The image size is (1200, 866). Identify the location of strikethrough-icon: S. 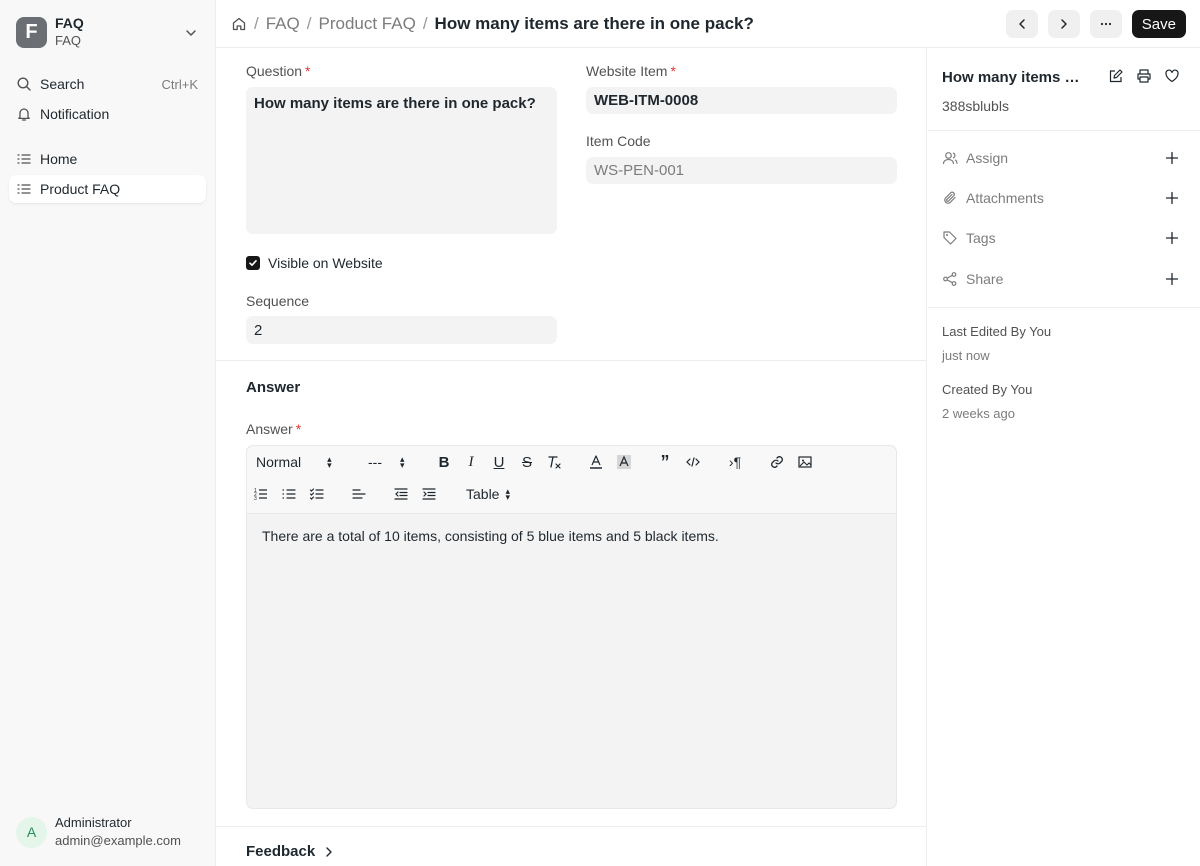
(527, 462).